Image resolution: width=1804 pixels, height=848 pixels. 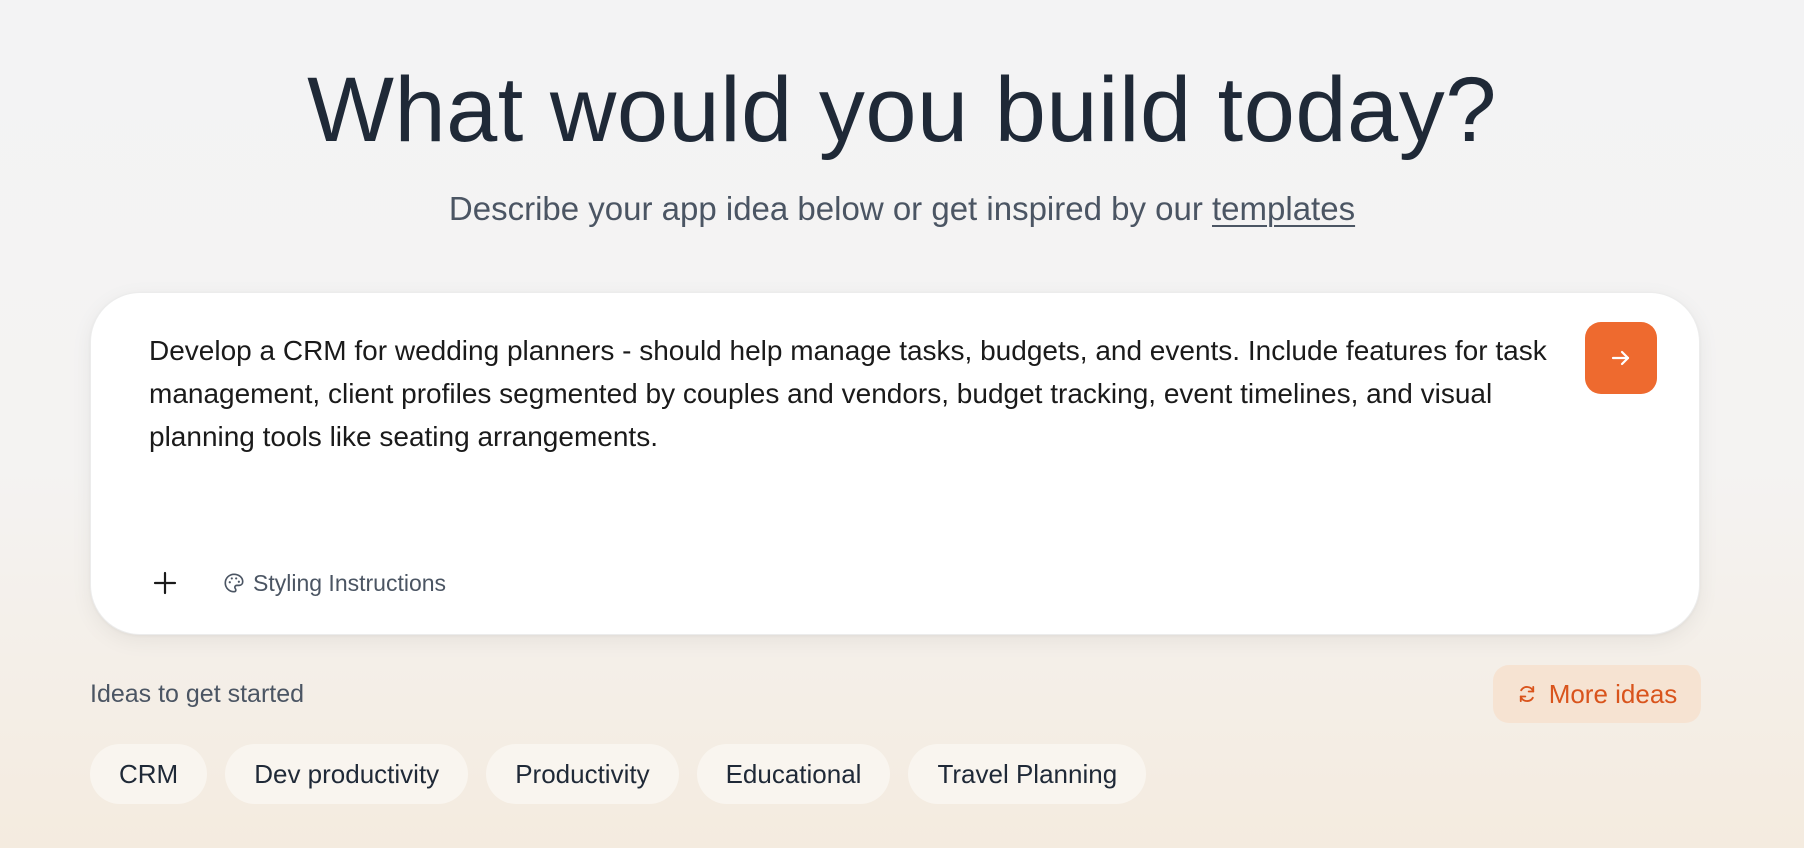 What do you see at coordinates (1283, 208) in the screenshot?
I see `templates-link: templates` at bounding box center [1283, 208].